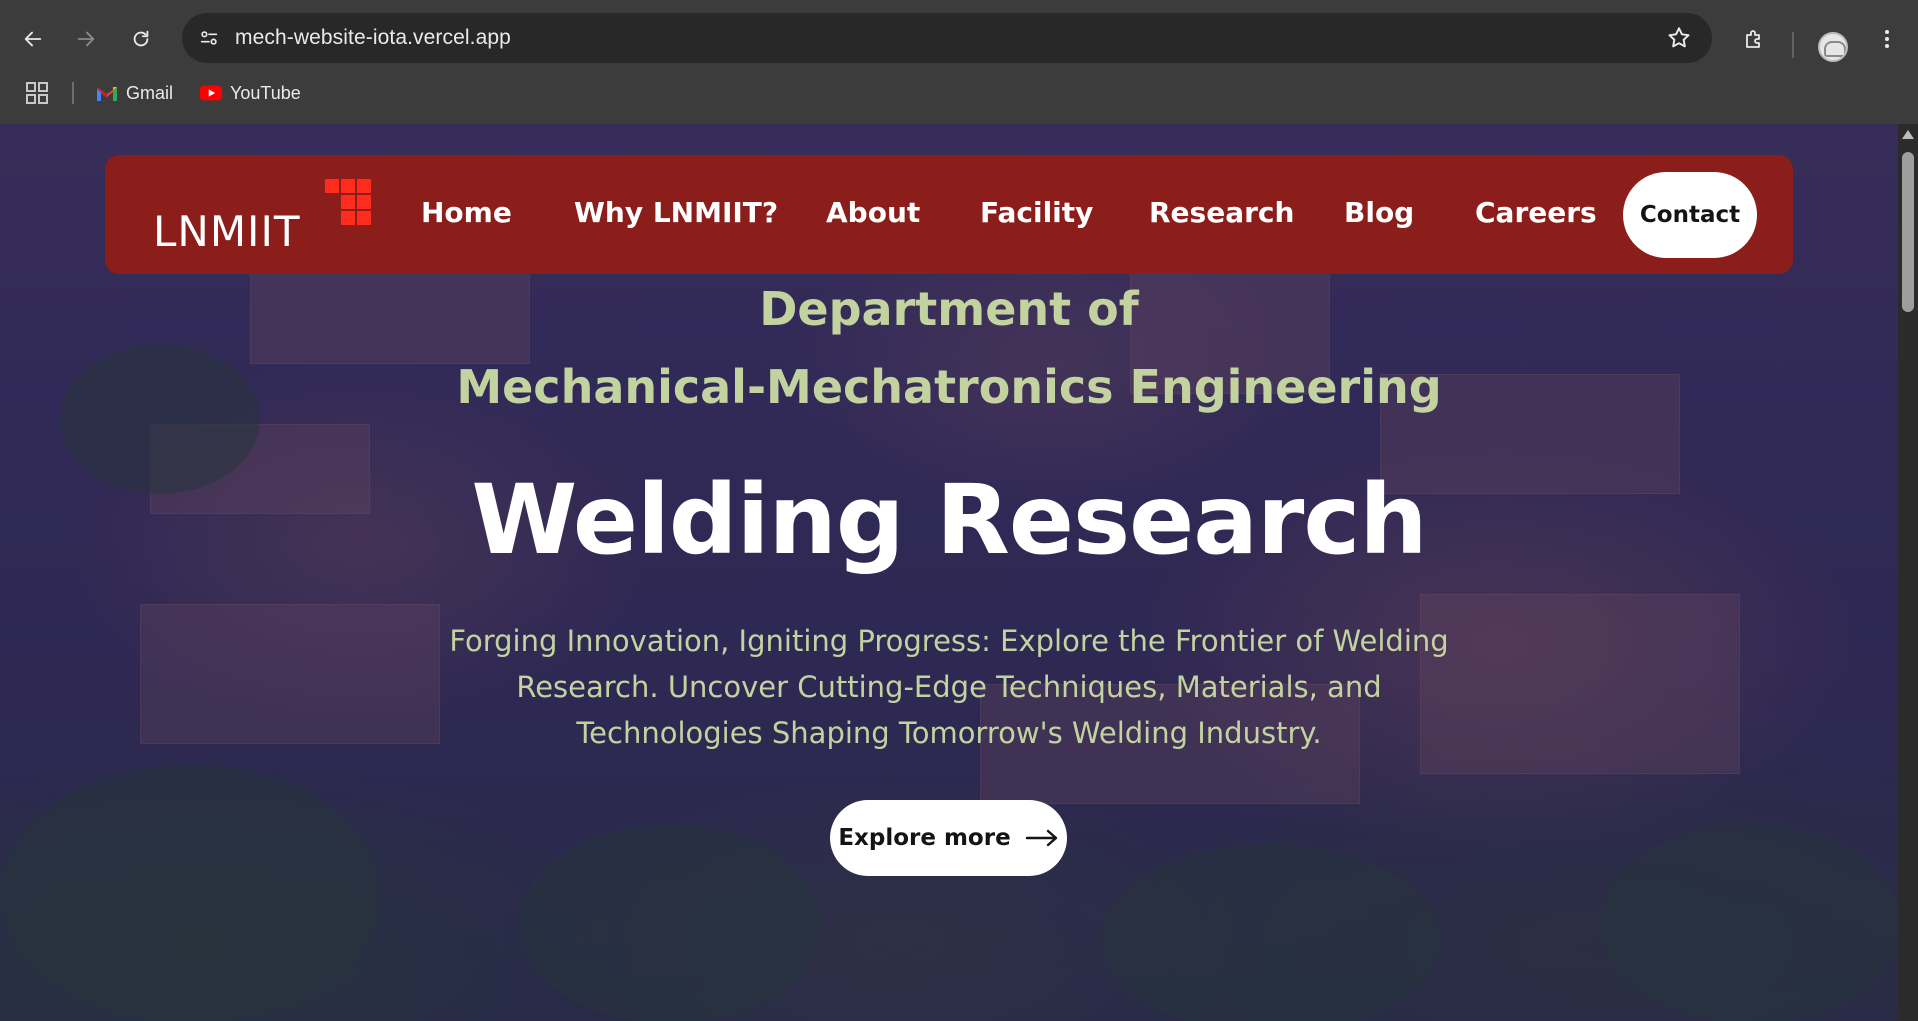  Describe the element at coordinates (150, 92) in the screenshot. I see `bookmark-gmail-label: Gmail` at that location.